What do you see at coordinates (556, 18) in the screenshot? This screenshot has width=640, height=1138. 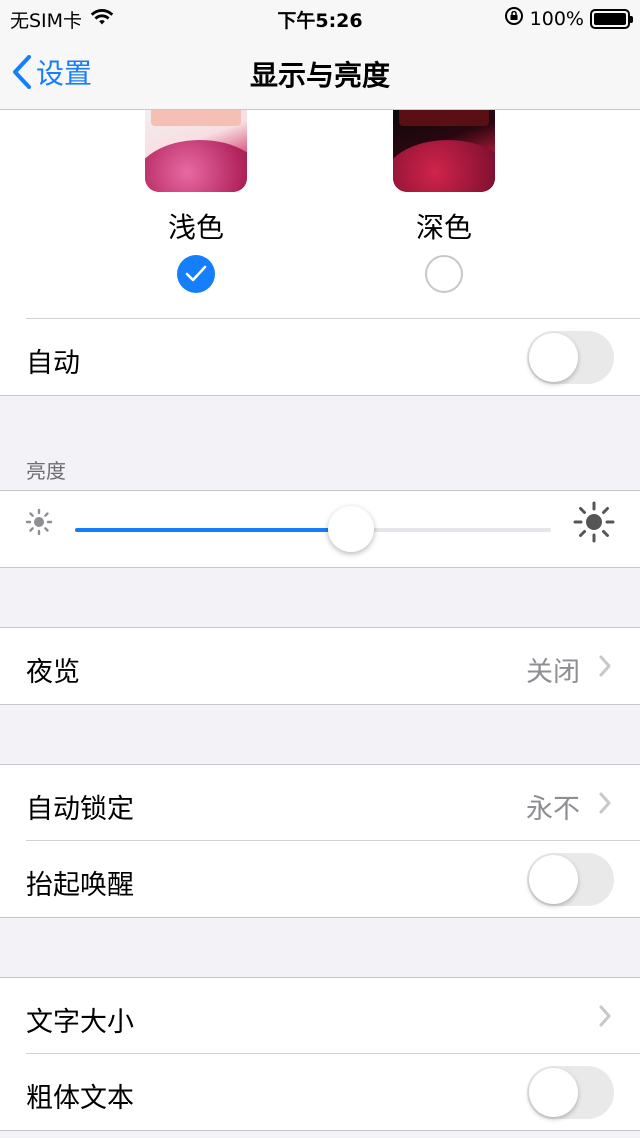 I see `battery-percent: 100%` at bounding box center [556, 18].